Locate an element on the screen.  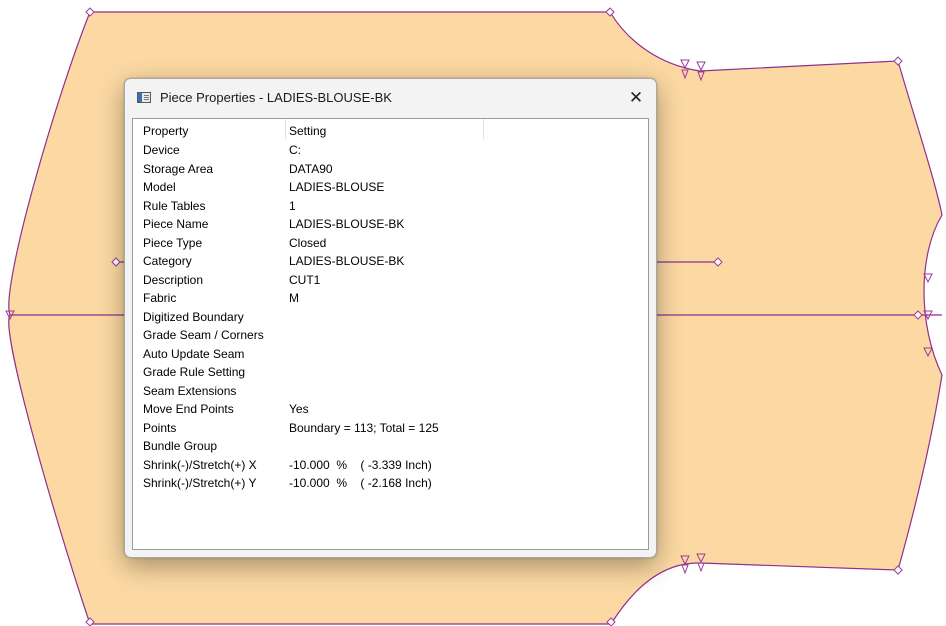
property-row-bundle-group: Bundle Group is located at coordinates (390, 446).